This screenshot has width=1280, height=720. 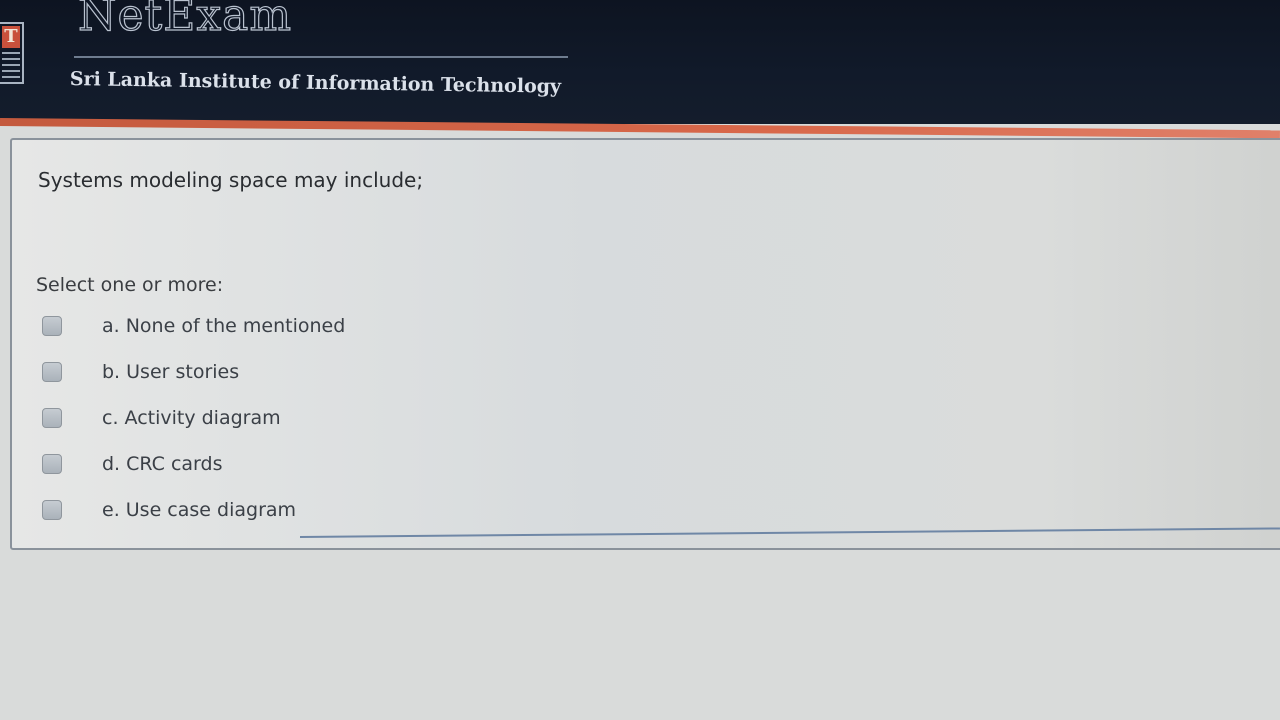 What do you see at coordinates (52, 418) in the screenshot?
I see `option-c-checkbox` at bounding box center [52, 418].